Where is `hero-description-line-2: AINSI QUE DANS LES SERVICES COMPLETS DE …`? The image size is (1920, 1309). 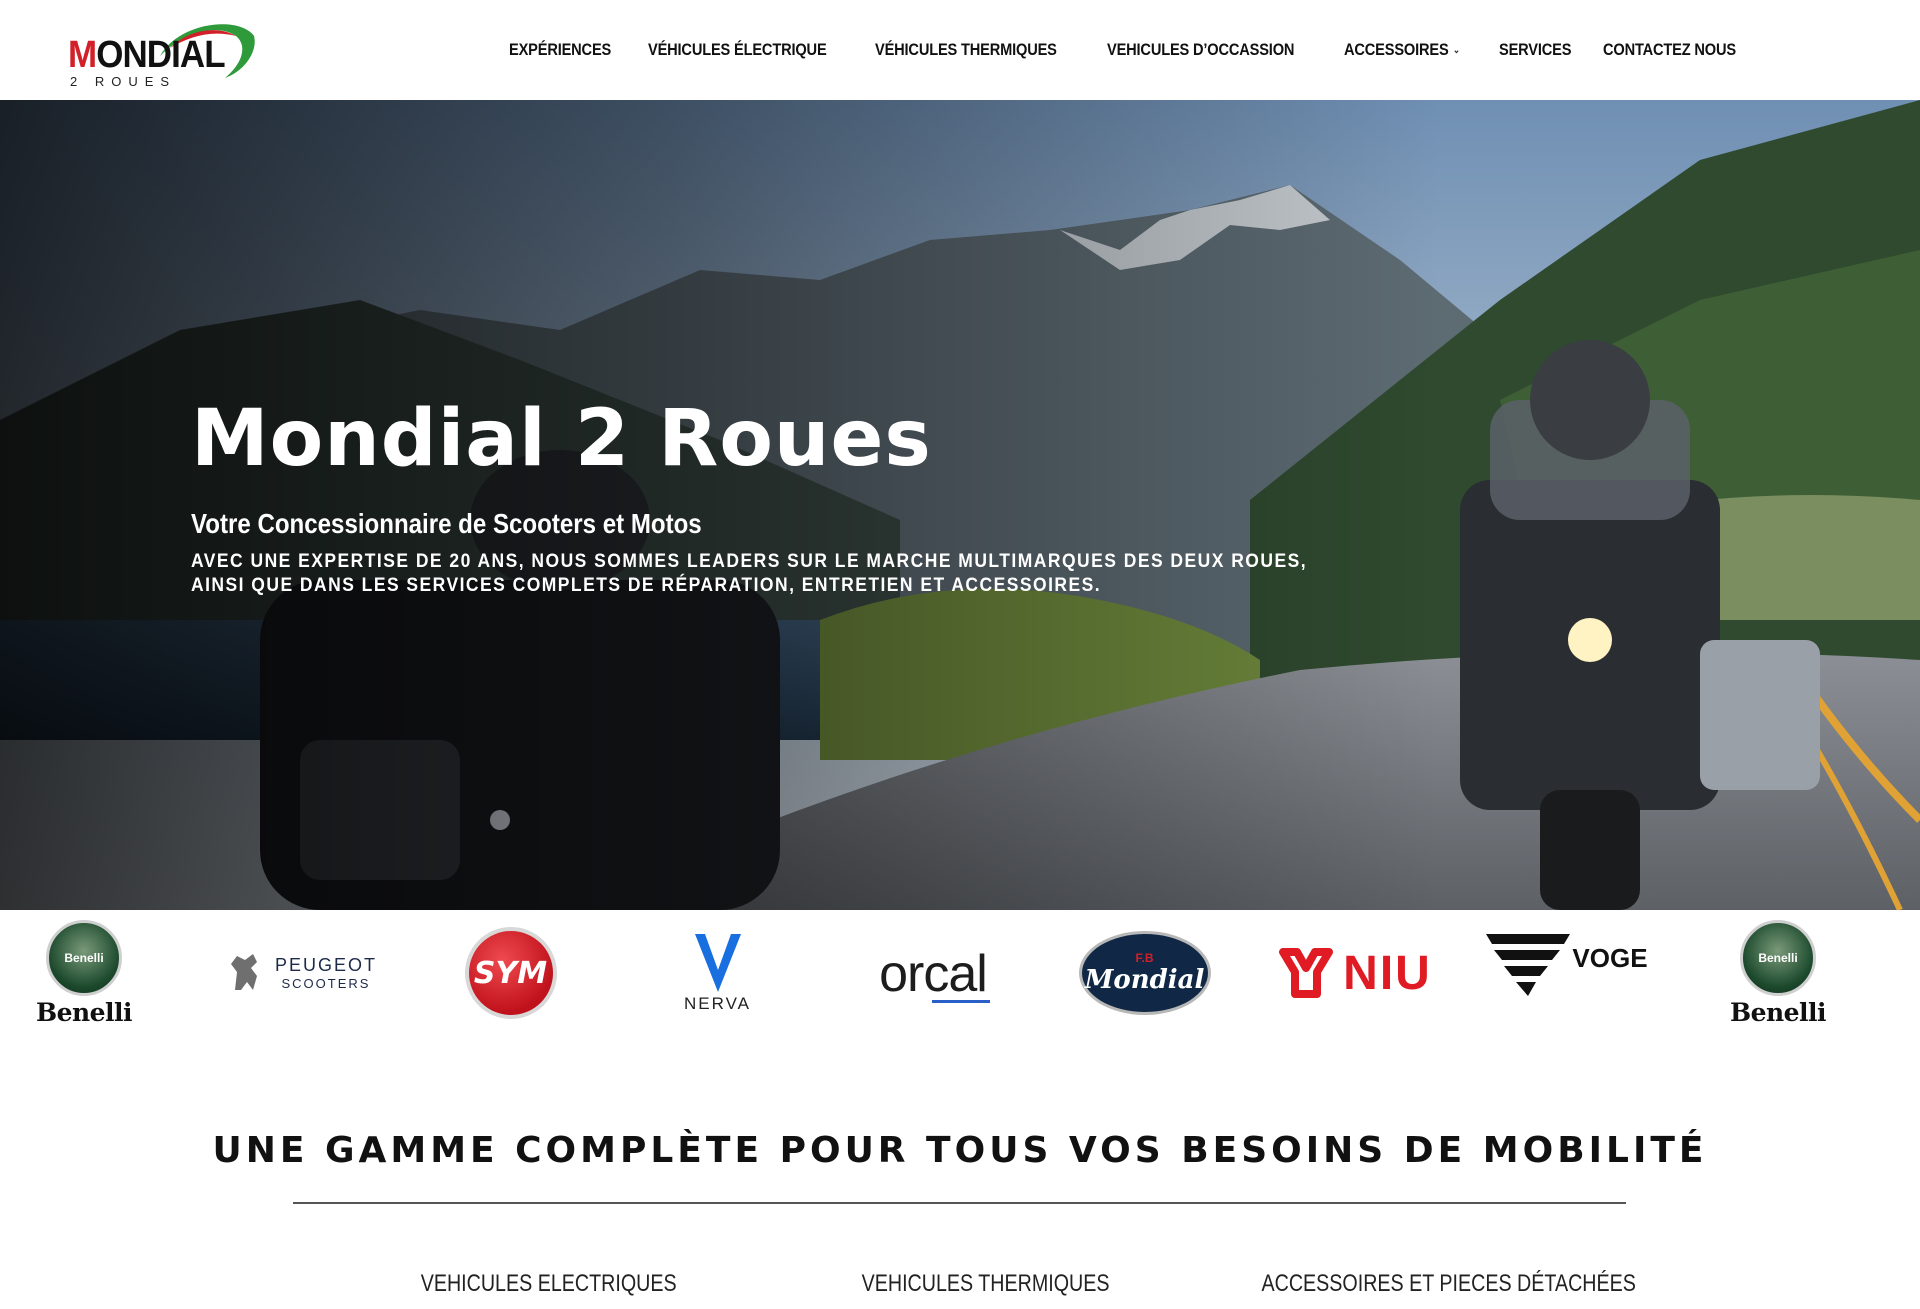
hero-description-line-2: AINSI QUE DANS LES SERVICES COMPLETS DE … is located at coordinates (646, 585).